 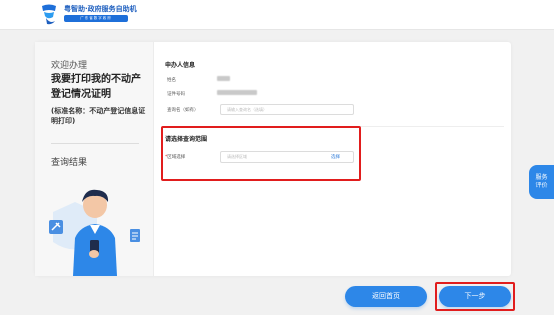 What do you see at coordinates (100, 9) in the screenshot?
I see `brand-title: 粤智助·政府服务自助机` at bounding box center [100, 9].